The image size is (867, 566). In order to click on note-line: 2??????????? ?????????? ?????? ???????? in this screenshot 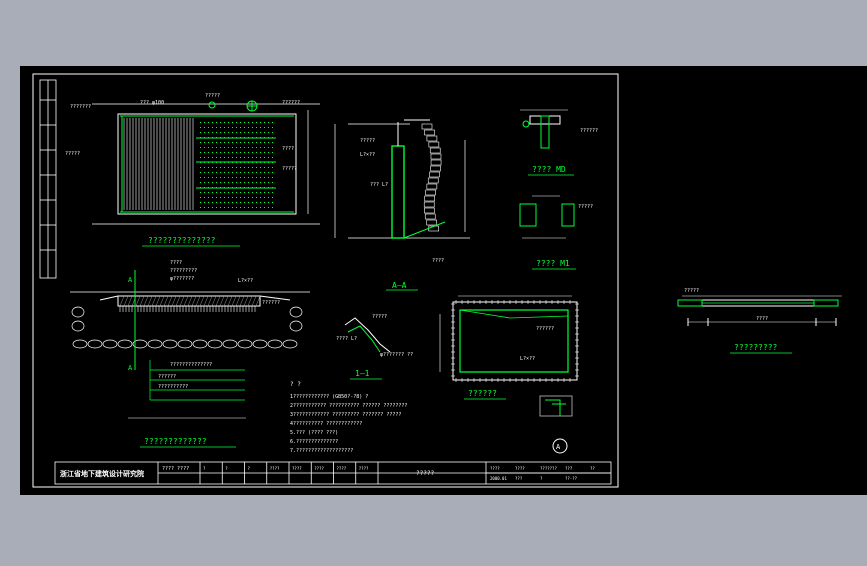, I will do `click(348, 406)`.